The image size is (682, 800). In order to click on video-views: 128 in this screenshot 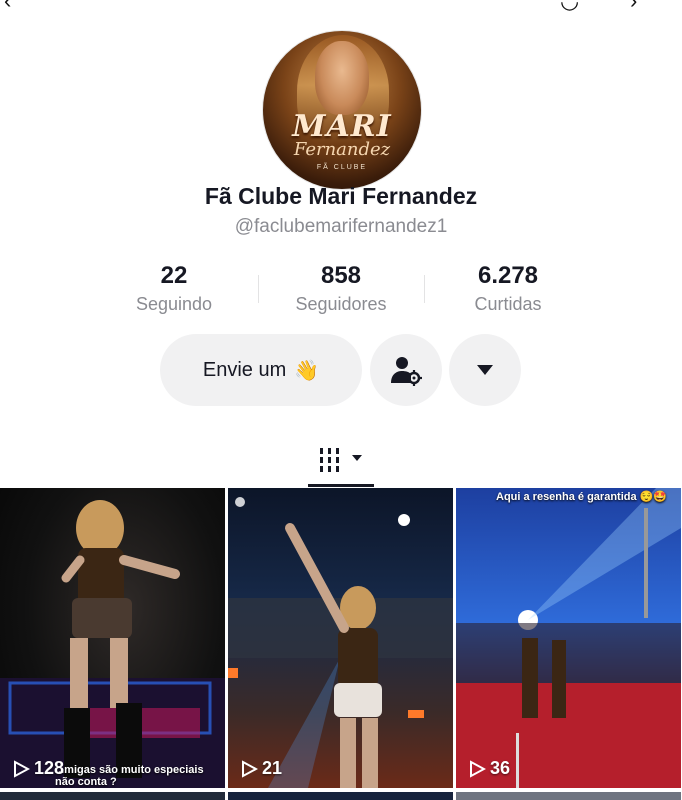, I will do `click(38, 768)`.